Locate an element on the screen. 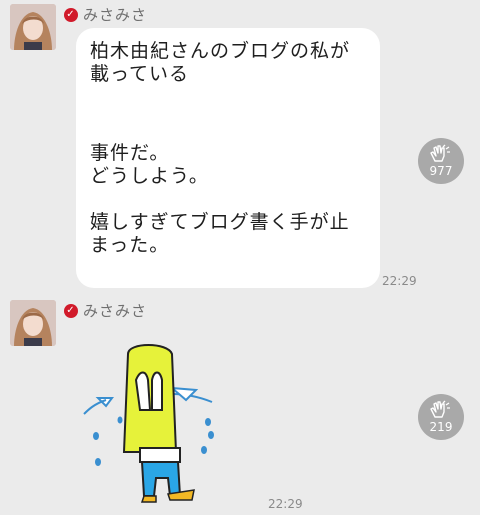 The height and width of the screenshot is (515, 480). clap-button: 219 is located at coordinates (441, 417).